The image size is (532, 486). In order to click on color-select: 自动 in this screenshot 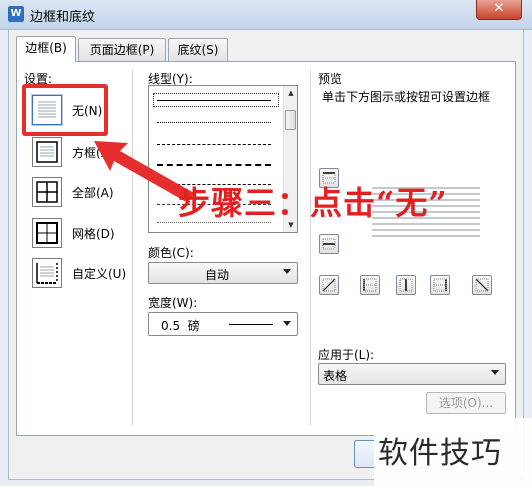, I will do `click(223, 273)`.